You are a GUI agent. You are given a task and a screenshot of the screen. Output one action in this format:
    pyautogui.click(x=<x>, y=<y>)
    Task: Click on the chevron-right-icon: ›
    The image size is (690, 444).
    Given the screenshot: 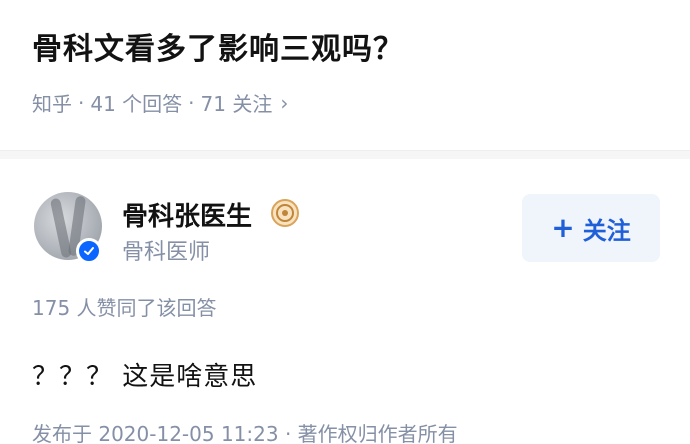 What is the action you would take?
    pyautogui.click(x=284, y=102)
    